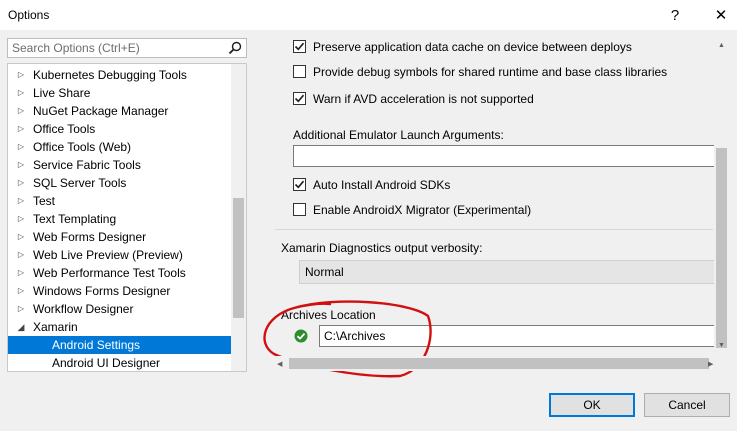  Describe the element at coordinates (687, 405) in the screenshot. I see `cancel-button: Cancel` at that location.